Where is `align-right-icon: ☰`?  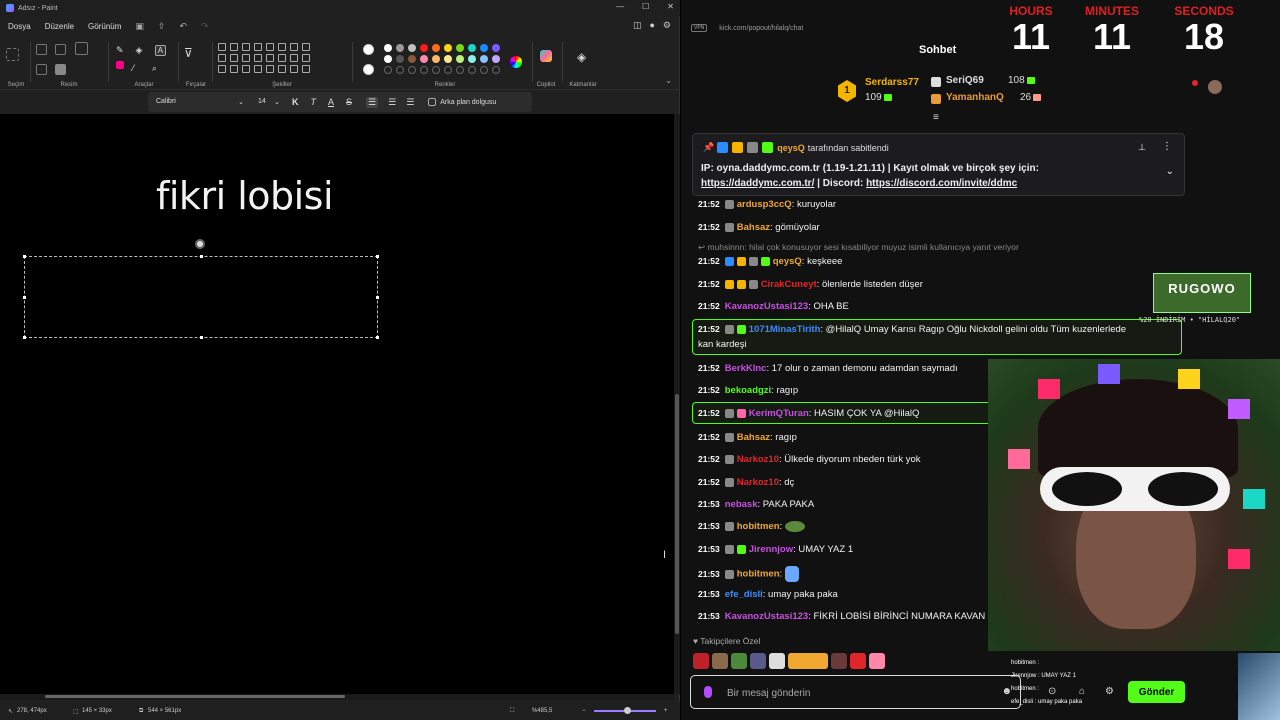 align-right-icon: ☰ is located at coordinates (410, 102).